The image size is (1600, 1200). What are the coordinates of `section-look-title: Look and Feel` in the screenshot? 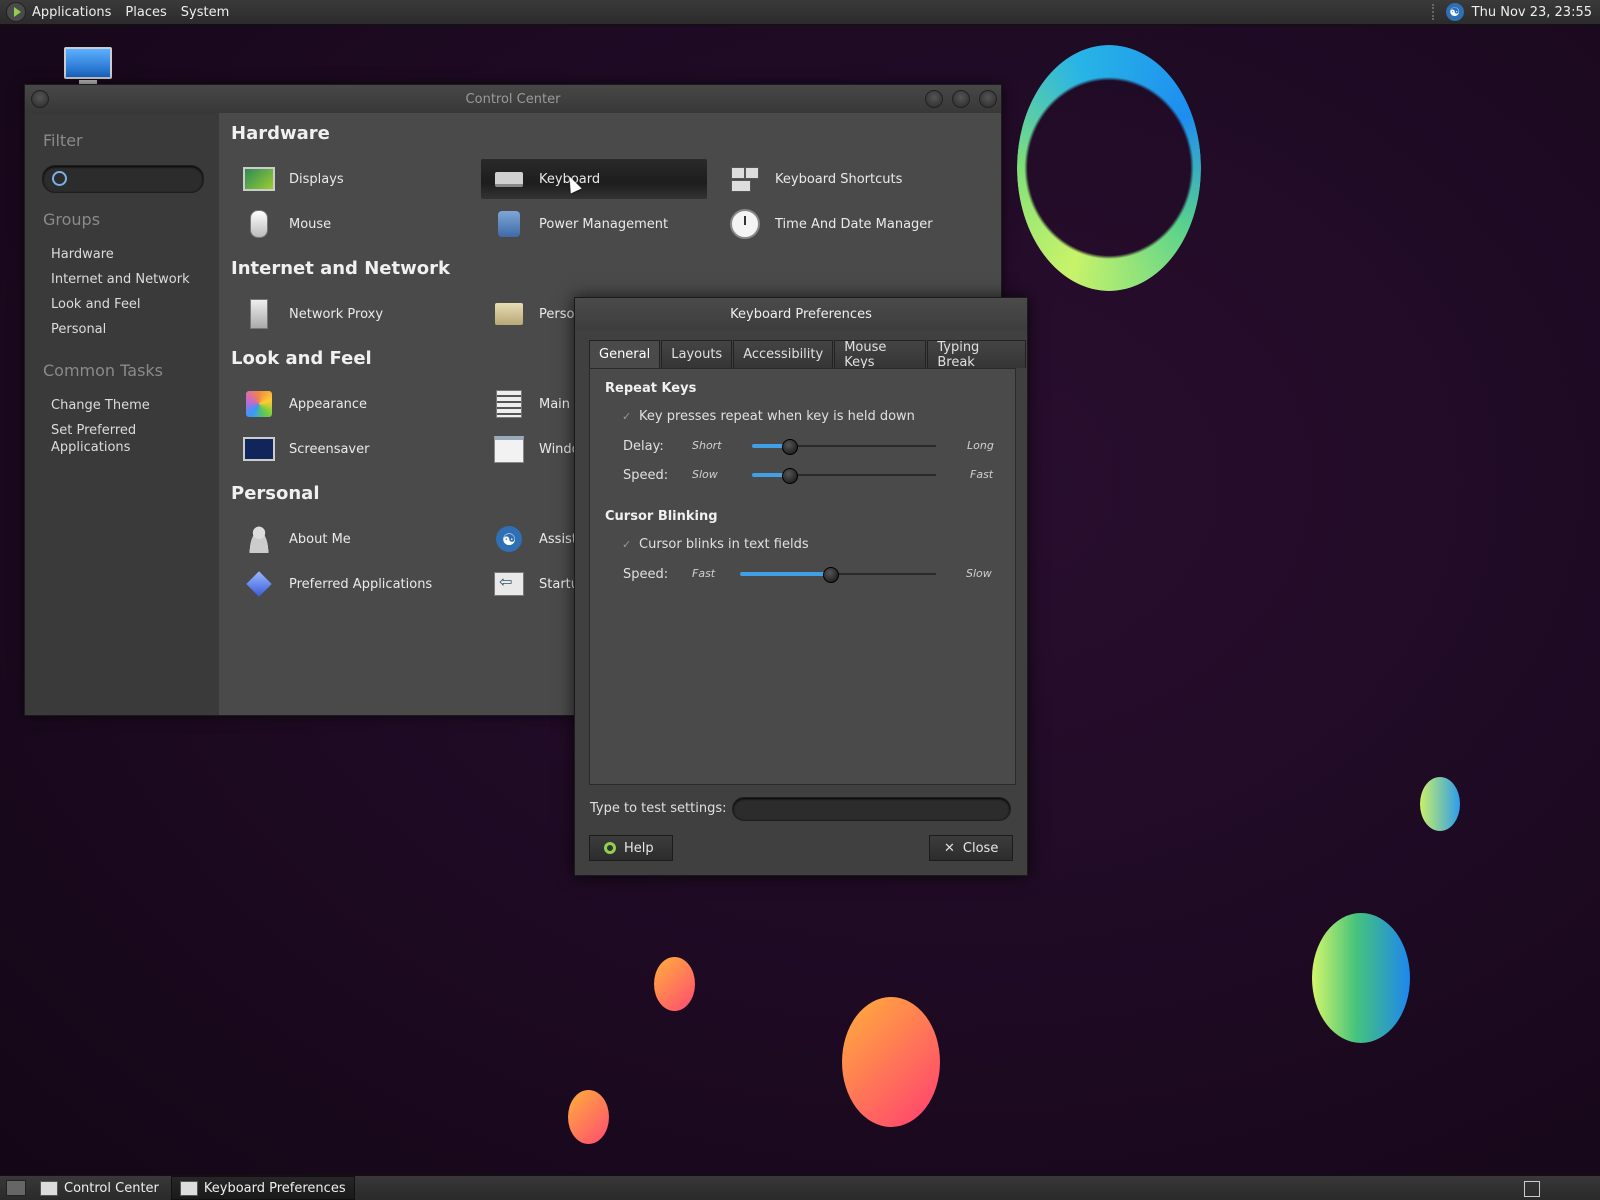 It's located at (301, 358).